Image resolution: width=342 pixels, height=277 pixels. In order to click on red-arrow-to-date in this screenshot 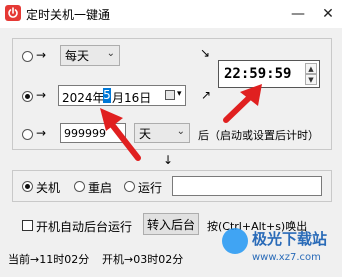, I will do `click(120, 134)`.